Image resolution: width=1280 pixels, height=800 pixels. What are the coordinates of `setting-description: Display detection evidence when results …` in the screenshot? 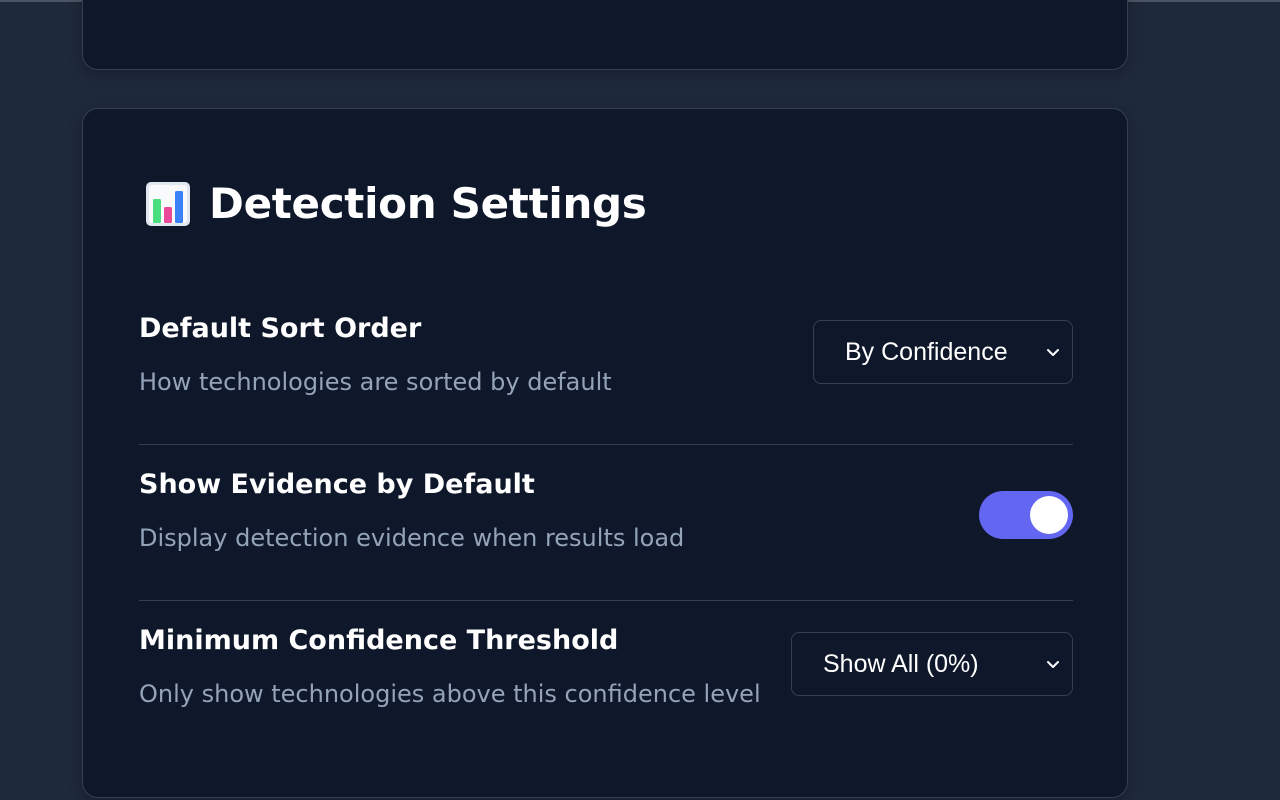 It's located at (412, 538).